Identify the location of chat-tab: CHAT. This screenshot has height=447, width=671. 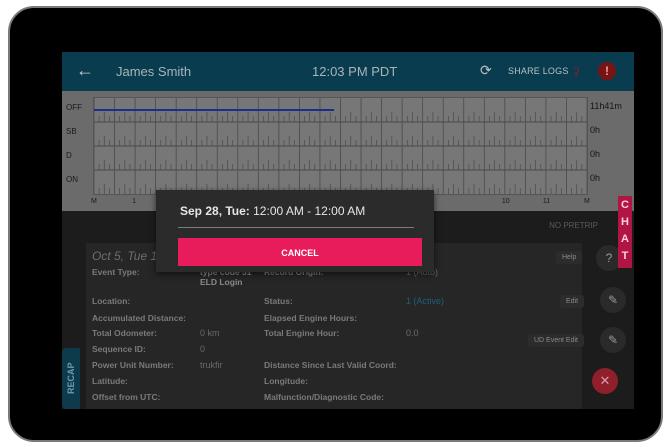
(625, 232).